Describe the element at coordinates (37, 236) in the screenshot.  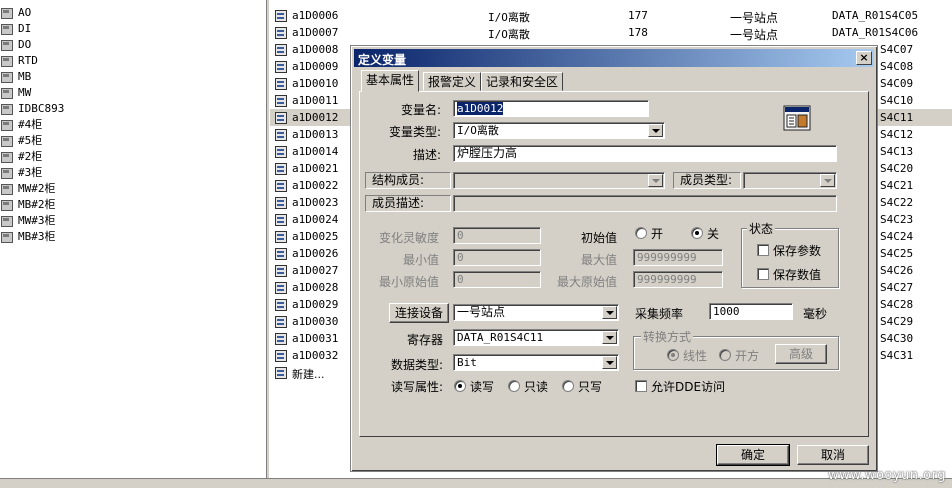
I see `tree-item-label: MB#3柜` at that location.